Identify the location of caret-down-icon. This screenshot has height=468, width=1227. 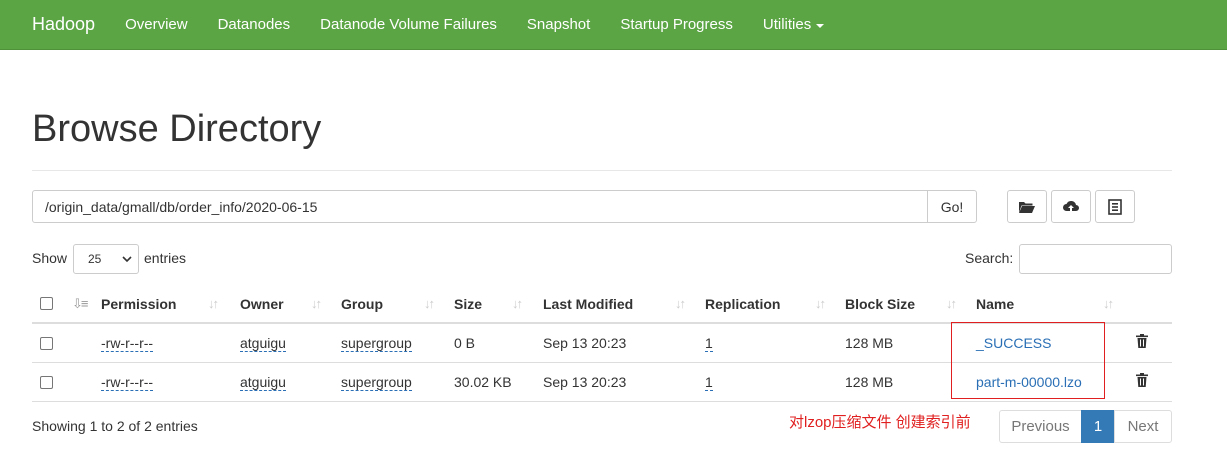
(820, 25).